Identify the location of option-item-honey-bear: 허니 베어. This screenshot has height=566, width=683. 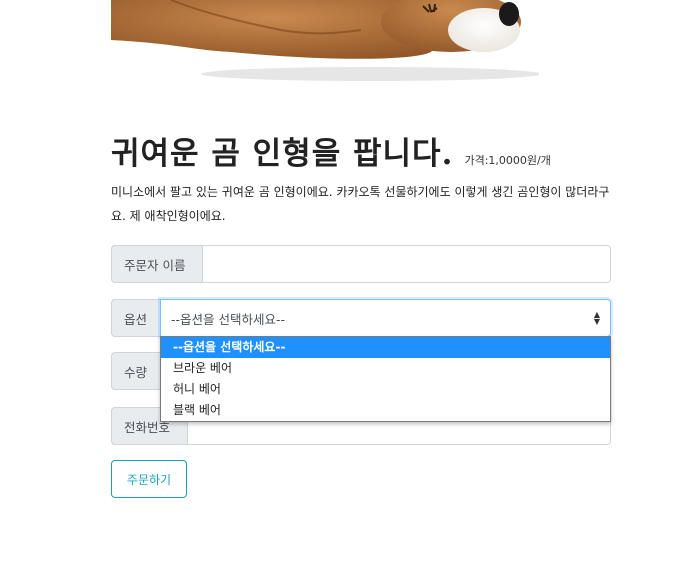
(385, 389).